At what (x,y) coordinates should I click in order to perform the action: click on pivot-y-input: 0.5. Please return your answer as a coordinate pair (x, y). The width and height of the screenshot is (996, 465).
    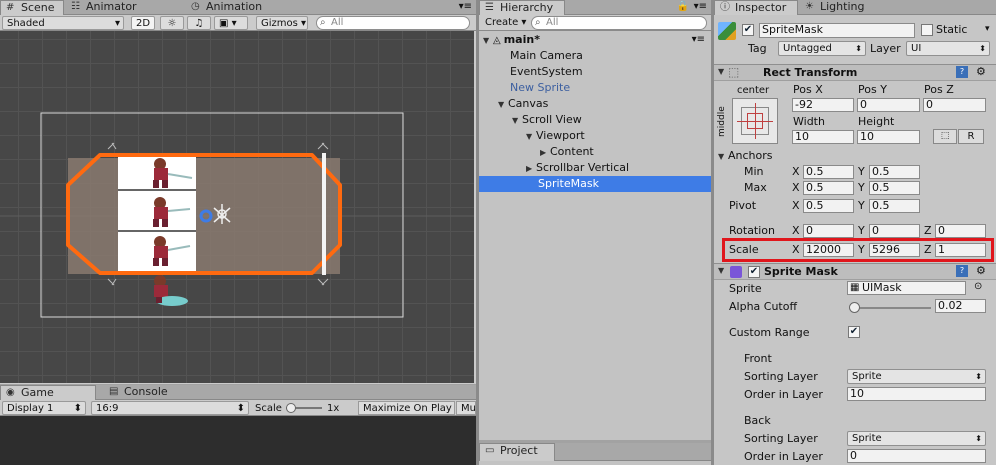
    Looking at the image, I should click on (894, 206).